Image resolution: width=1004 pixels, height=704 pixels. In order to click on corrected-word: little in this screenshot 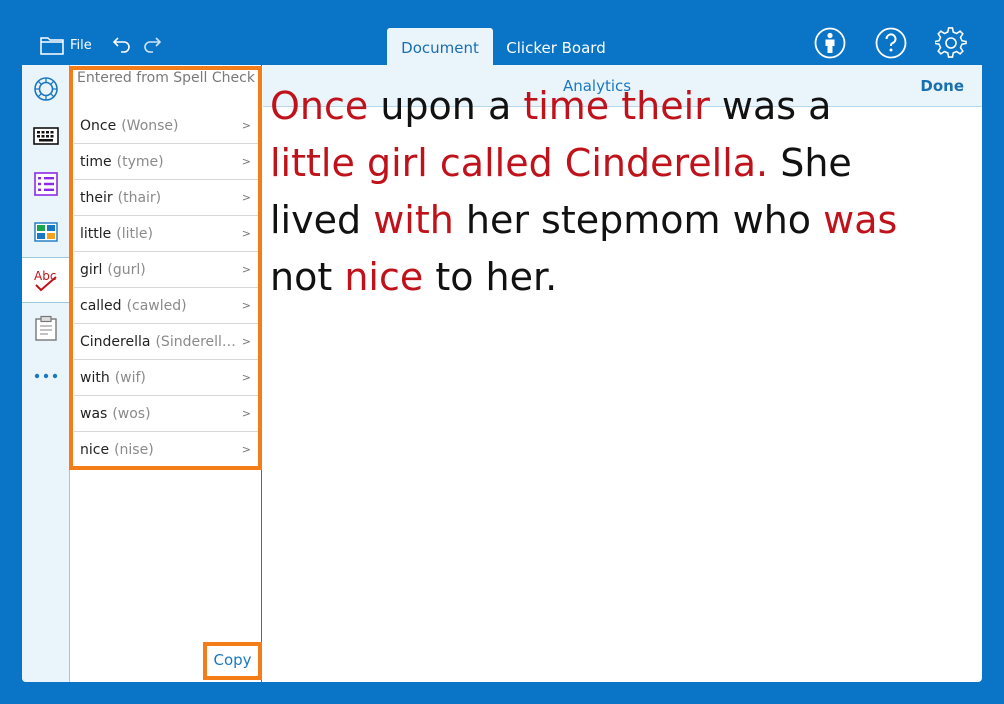, I will do `click(96, 233)`.